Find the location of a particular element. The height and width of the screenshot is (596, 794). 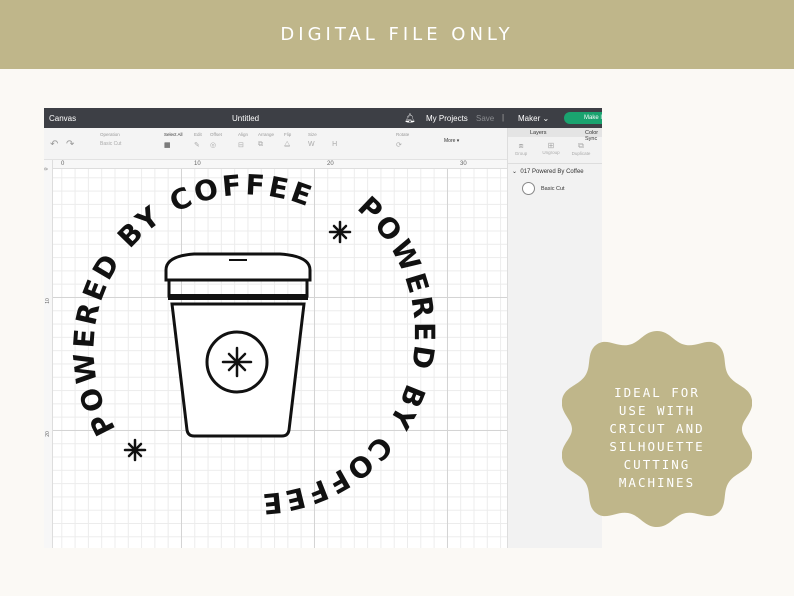

group-icon: ⧈ is located at coordinates (521, 145).